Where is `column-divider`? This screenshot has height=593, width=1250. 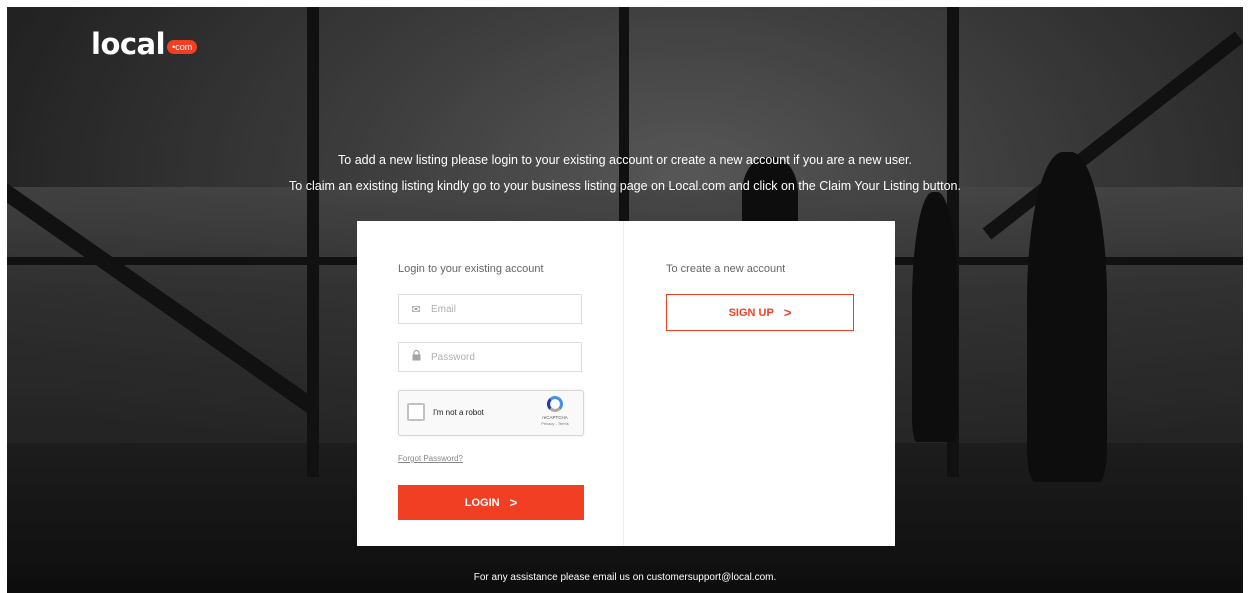
column-divider is located at coordinates (623, 383).